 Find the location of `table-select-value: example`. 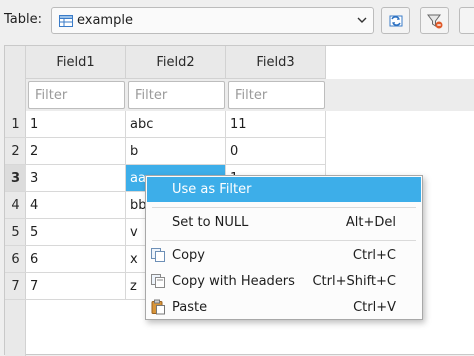

table-select-value: example is located at coordinates (105, 20).